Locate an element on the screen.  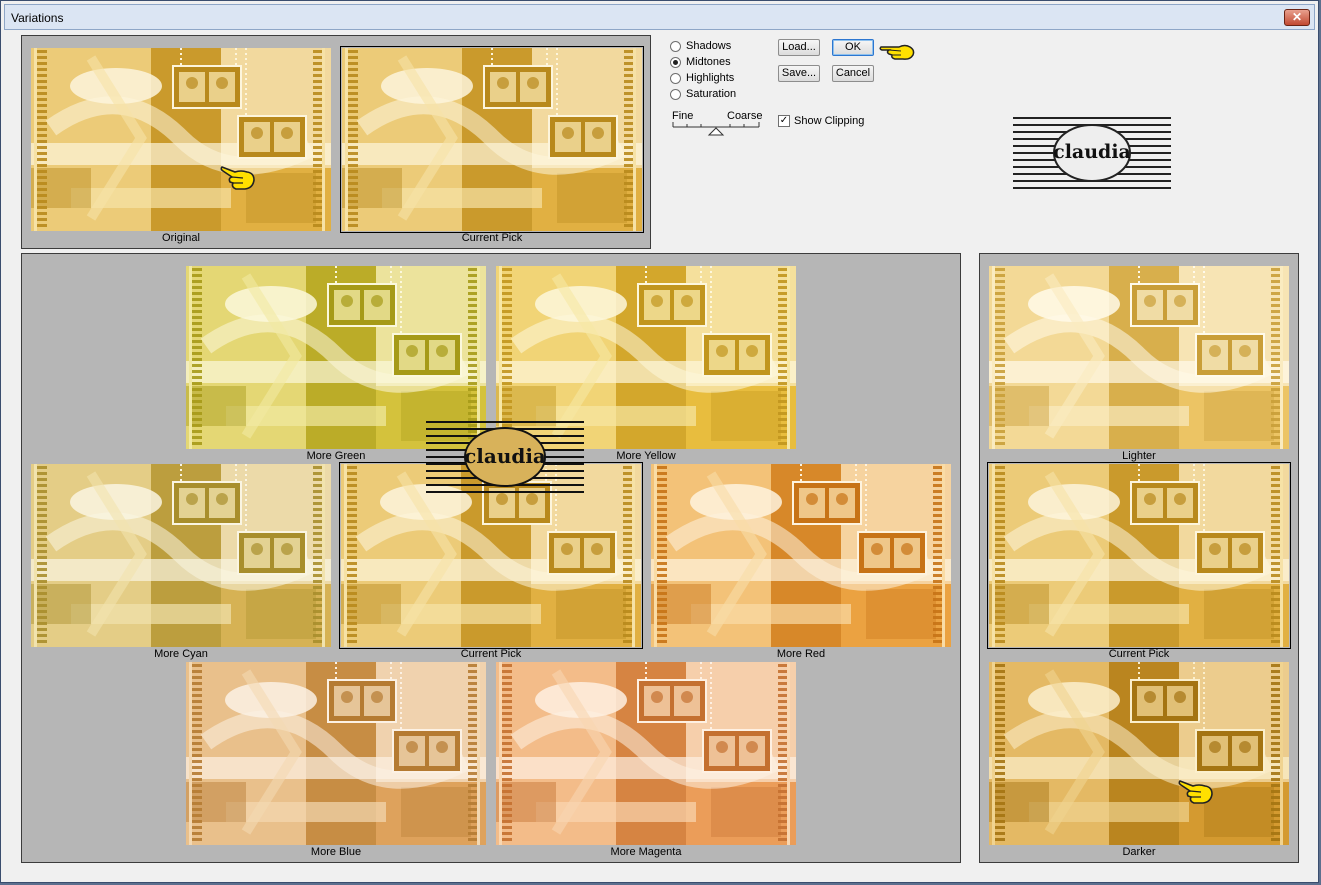
darker-thumb is located at coordinates (1139, 753).